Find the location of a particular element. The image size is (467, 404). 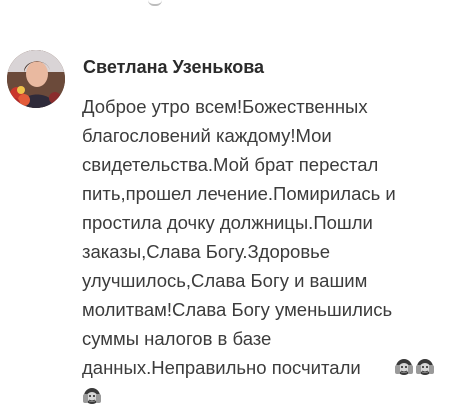

cropped-glyph is located at coordinates (155, 3).